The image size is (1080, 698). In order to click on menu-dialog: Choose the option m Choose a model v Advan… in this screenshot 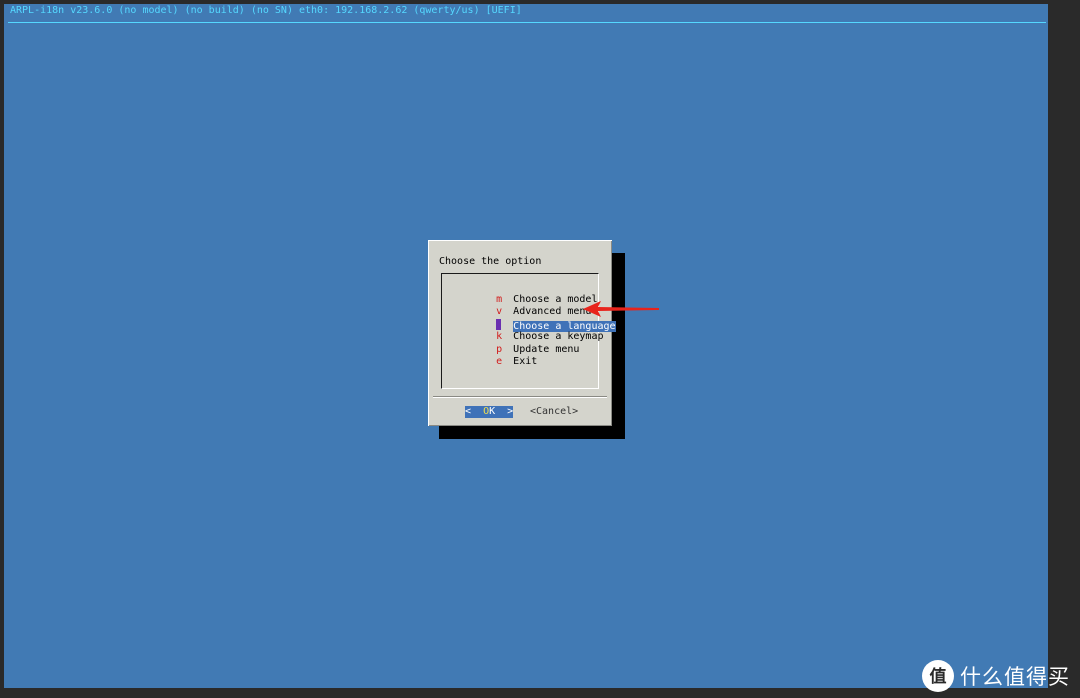, I will do `click(522, 333)`.